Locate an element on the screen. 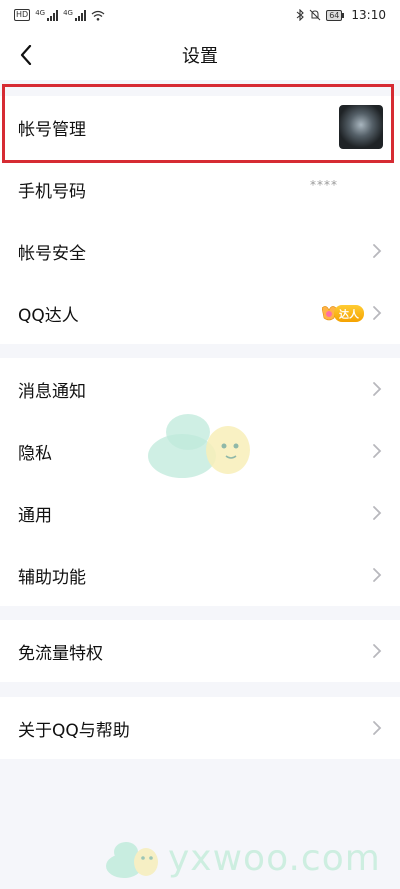 Image resolution: width=400 pixels, height=889 pixels. back-button is located at coordinates (26, 55).